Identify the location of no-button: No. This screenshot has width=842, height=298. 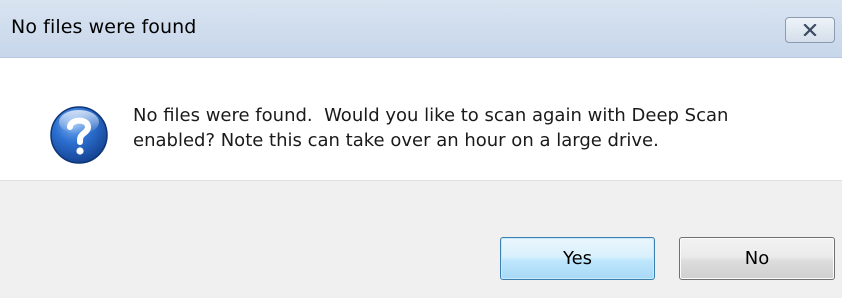
(757, 258).